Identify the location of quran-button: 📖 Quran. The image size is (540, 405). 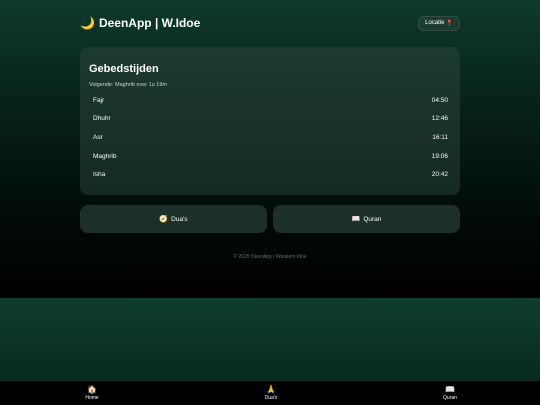
(366, 219).